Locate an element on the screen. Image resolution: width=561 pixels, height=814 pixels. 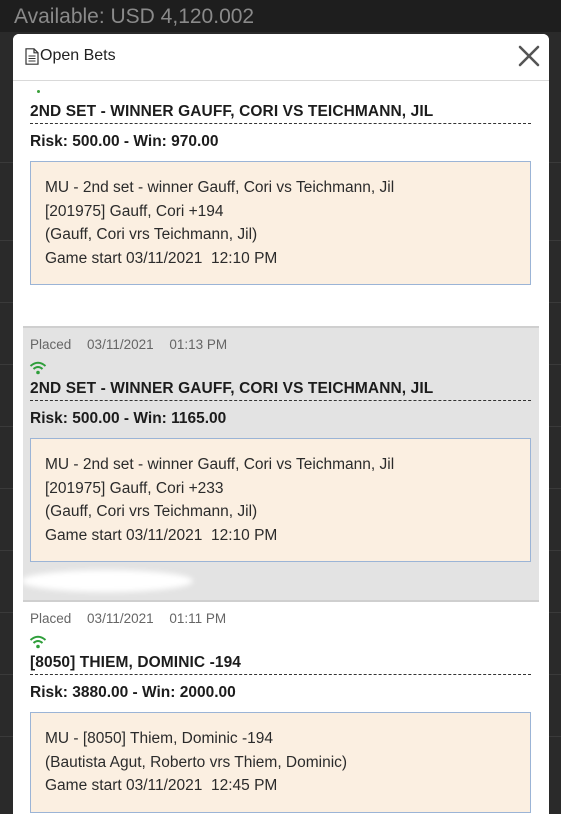
status-dot is located at coordinates (38, 91).